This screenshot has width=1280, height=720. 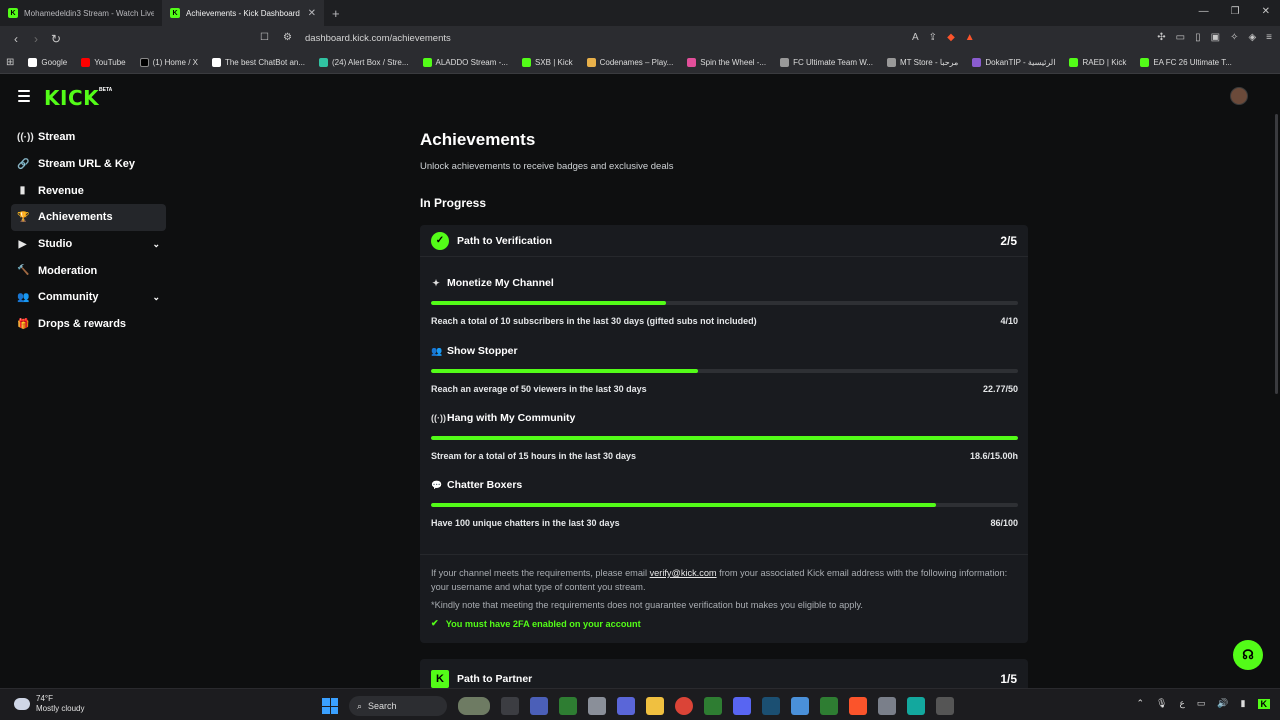 I want to click on search-icon: ⌕, so click(x=360, y=705).